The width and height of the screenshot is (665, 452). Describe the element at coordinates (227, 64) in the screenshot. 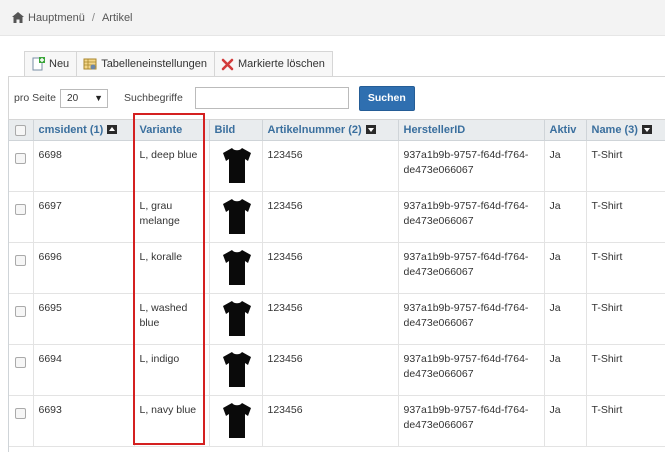

I see `delete-x-icon` at that location.